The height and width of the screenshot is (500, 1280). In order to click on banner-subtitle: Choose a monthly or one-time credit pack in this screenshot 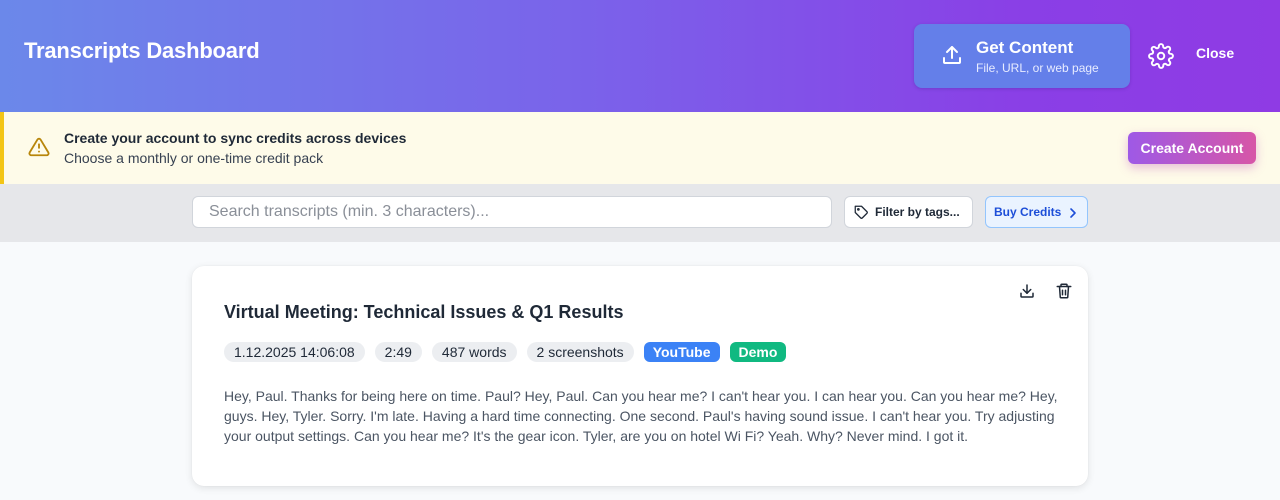, I will do `click(194, 158)`.